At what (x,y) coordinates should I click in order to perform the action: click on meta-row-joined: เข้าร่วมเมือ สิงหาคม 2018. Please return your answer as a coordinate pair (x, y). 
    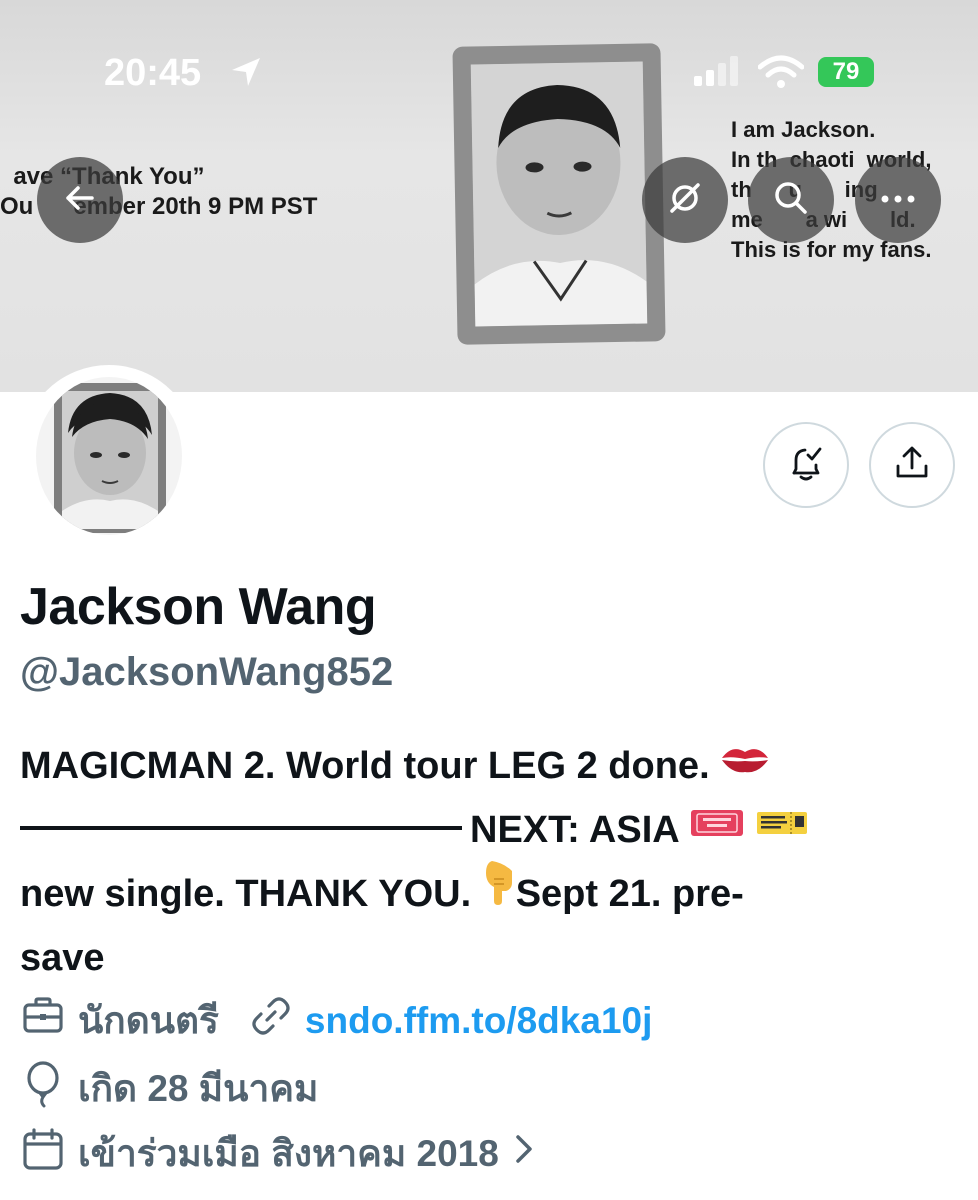
    Looking at the image, I should click on (283, 1153).